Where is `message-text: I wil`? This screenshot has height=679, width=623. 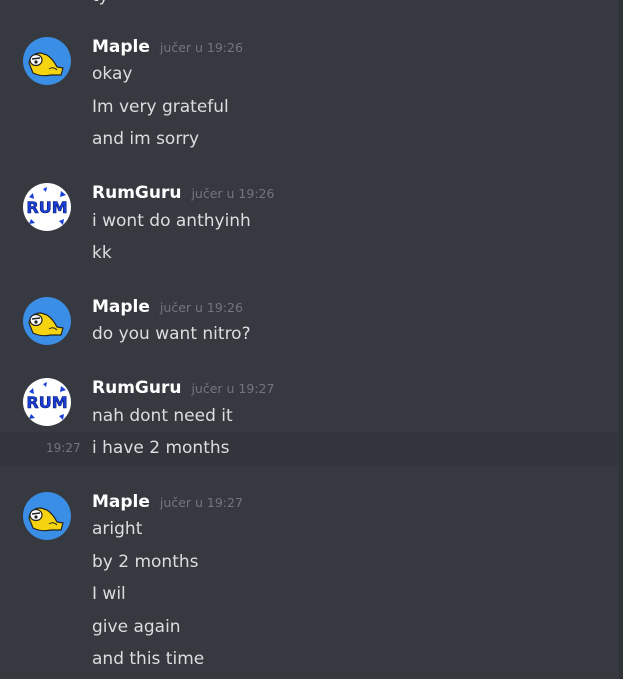 message-text: I wil is located at coordinates (109, 594).